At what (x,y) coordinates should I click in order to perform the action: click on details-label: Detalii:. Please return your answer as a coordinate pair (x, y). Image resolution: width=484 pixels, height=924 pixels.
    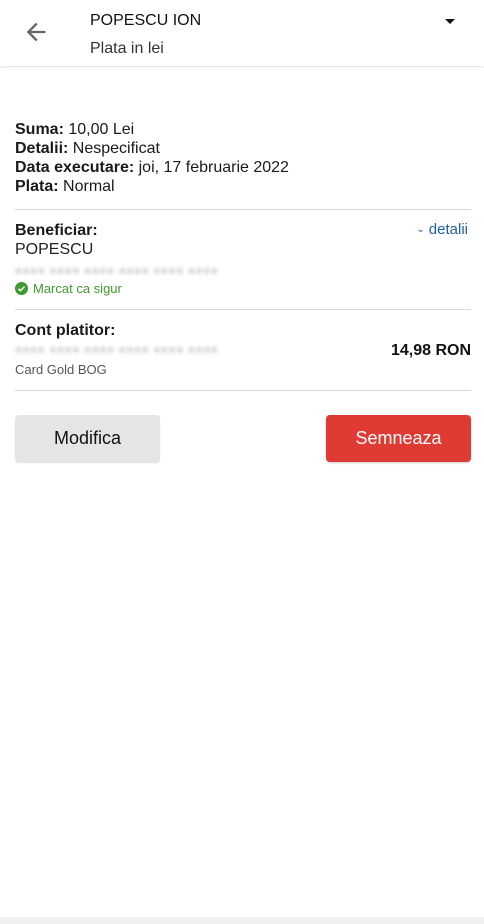
    Looking at the image, I should click on (42, 148).